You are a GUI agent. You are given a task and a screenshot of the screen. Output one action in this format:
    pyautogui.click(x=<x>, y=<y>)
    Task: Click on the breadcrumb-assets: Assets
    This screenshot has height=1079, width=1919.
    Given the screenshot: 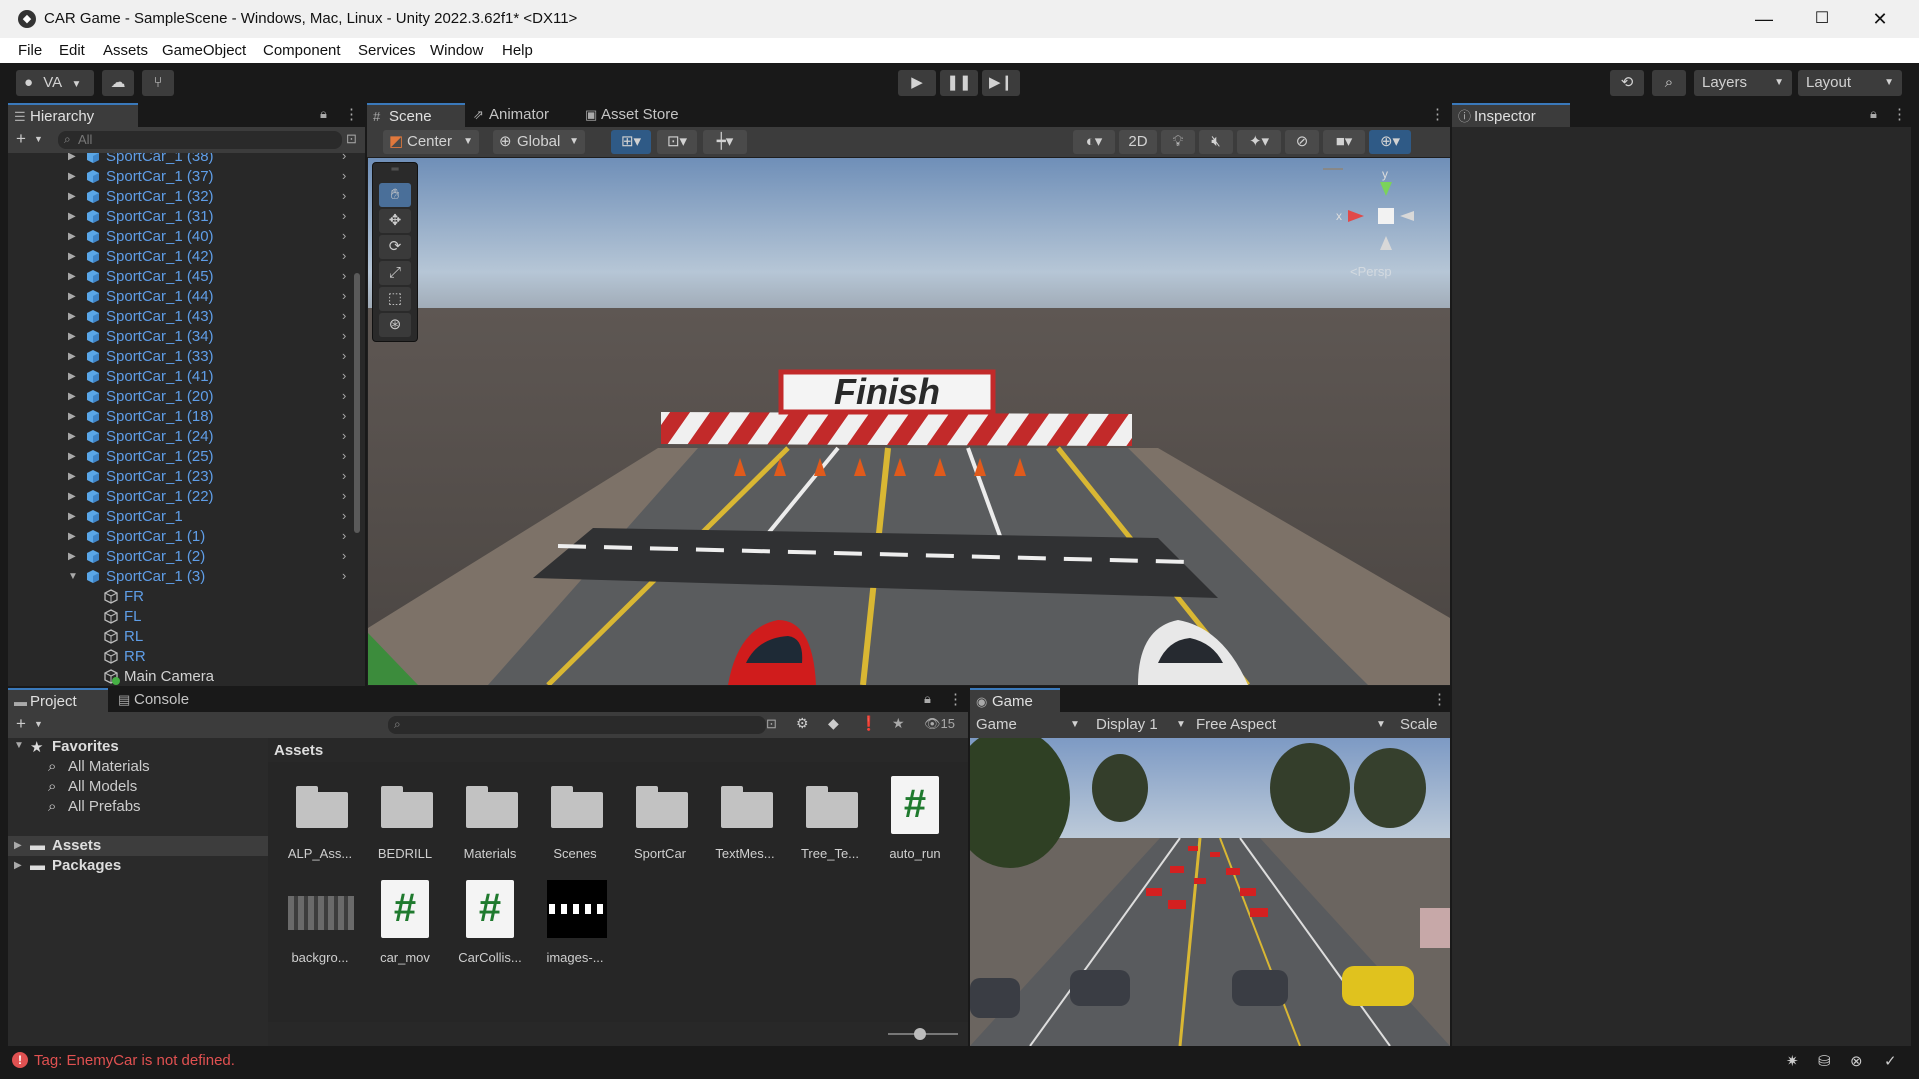 What is the action you would take?
    pyautogui.click(x=298, y=750)
    